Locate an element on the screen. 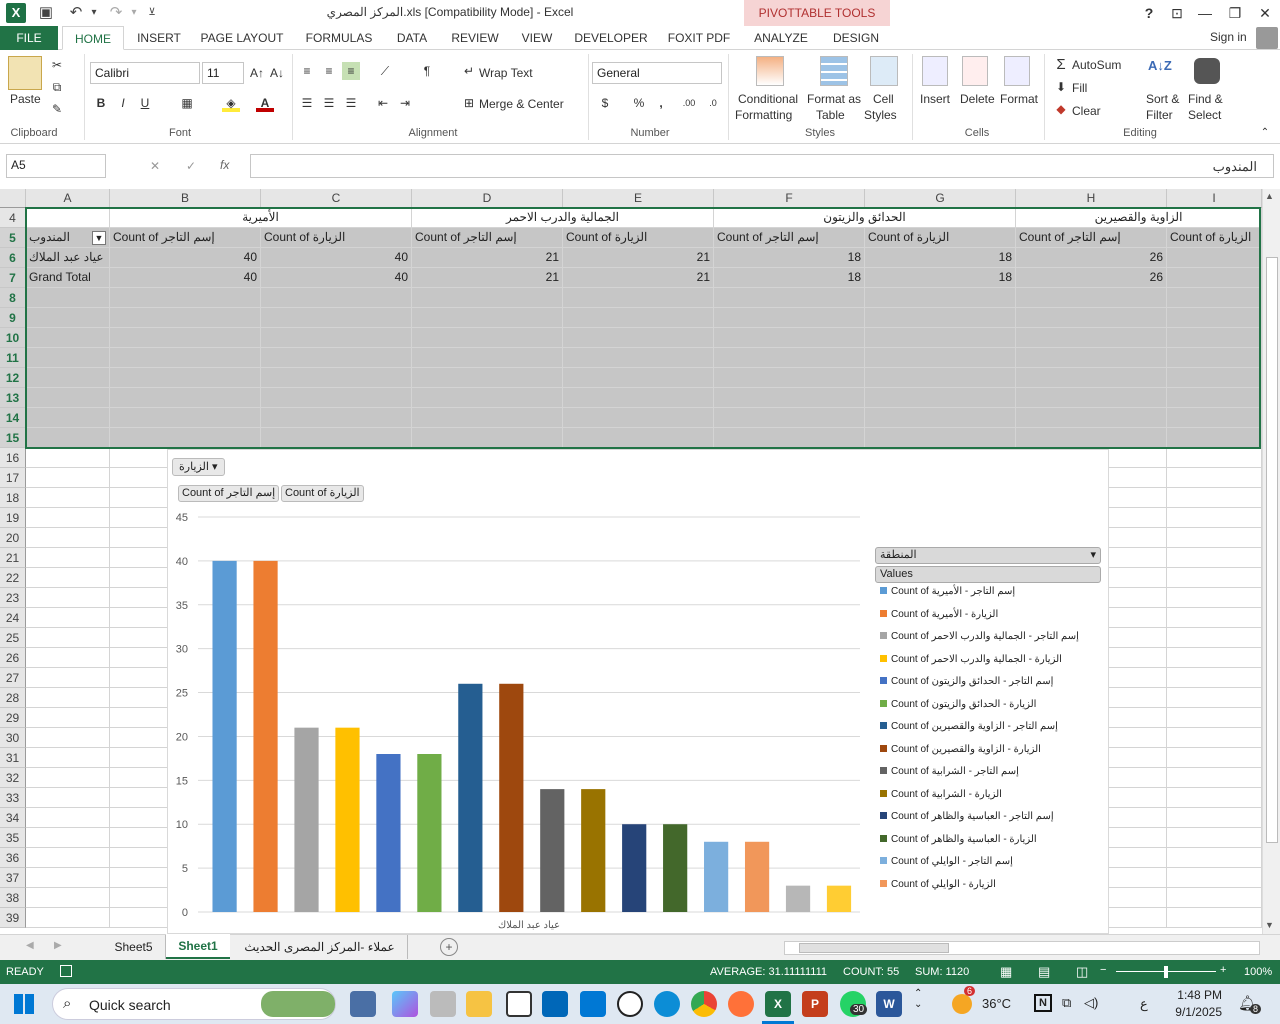 The image size is (1280, 1024). legend-item: Count of الزيارة - الوايلي is located at coordinates (993, 884).